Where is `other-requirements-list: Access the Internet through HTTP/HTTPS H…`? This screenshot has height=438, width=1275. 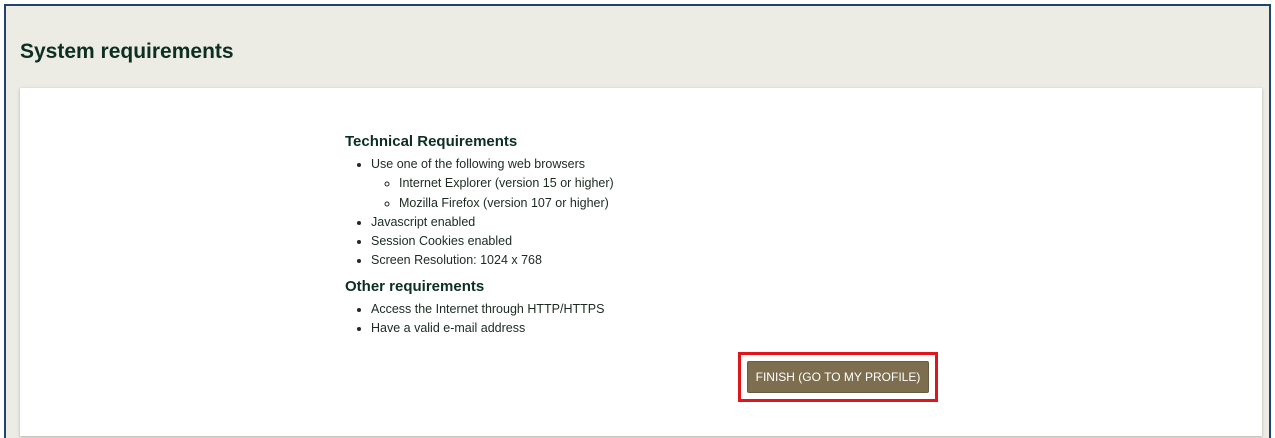 other-requirements-list: Access the Internet through HTTP/HTTPS H… is located at coordinates (479, 319).